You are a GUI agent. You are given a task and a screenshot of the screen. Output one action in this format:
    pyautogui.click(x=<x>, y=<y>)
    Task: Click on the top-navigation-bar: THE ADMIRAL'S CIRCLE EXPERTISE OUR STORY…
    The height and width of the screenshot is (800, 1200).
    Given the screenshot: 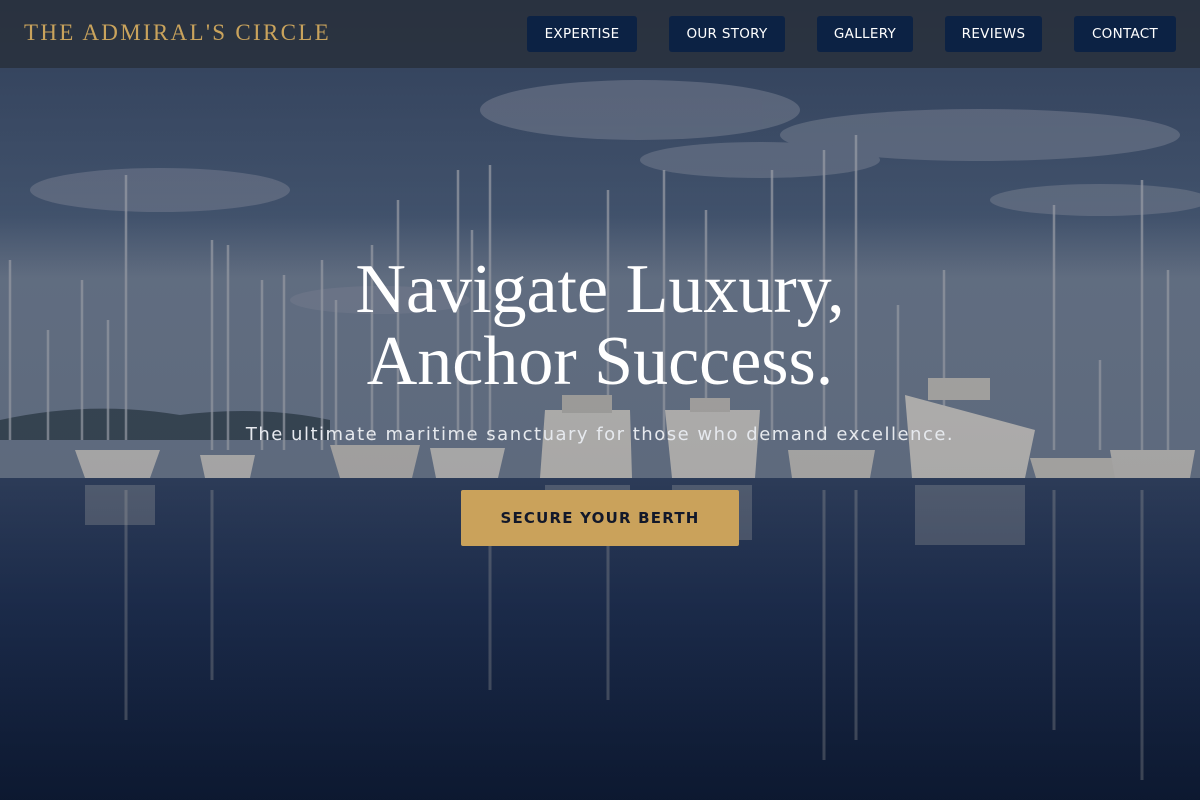 What is the action you would take?
    pyautogui.click(x=600, y=34)
    